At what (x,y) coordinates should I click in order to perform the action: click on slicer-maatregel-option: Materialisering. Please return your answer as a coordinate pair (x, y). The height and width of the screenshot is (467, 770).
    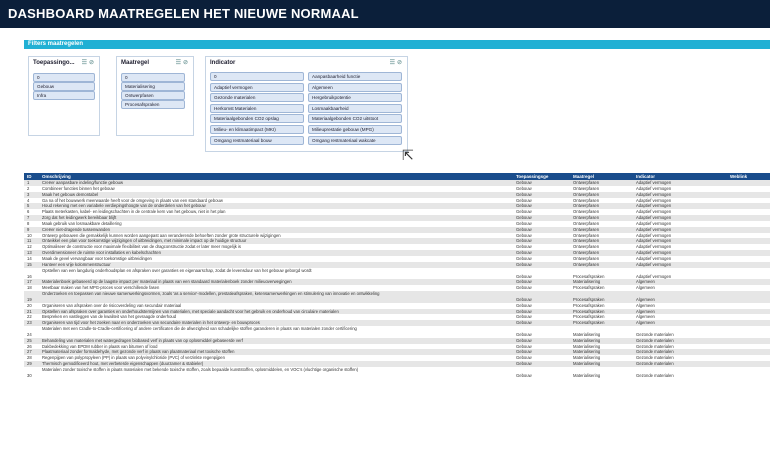
    Looking at the image, I should click on (153, 86).